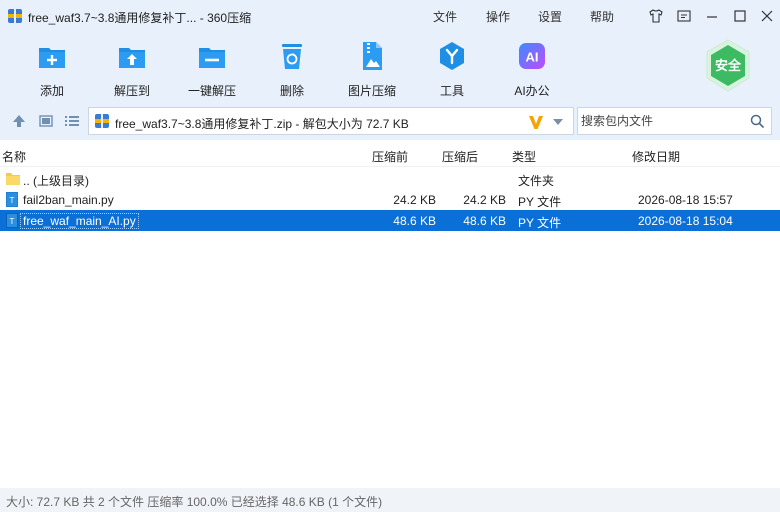 This screenshot has width=780, height=512. I want to click on up-arrow-icon, so click(19, 121).